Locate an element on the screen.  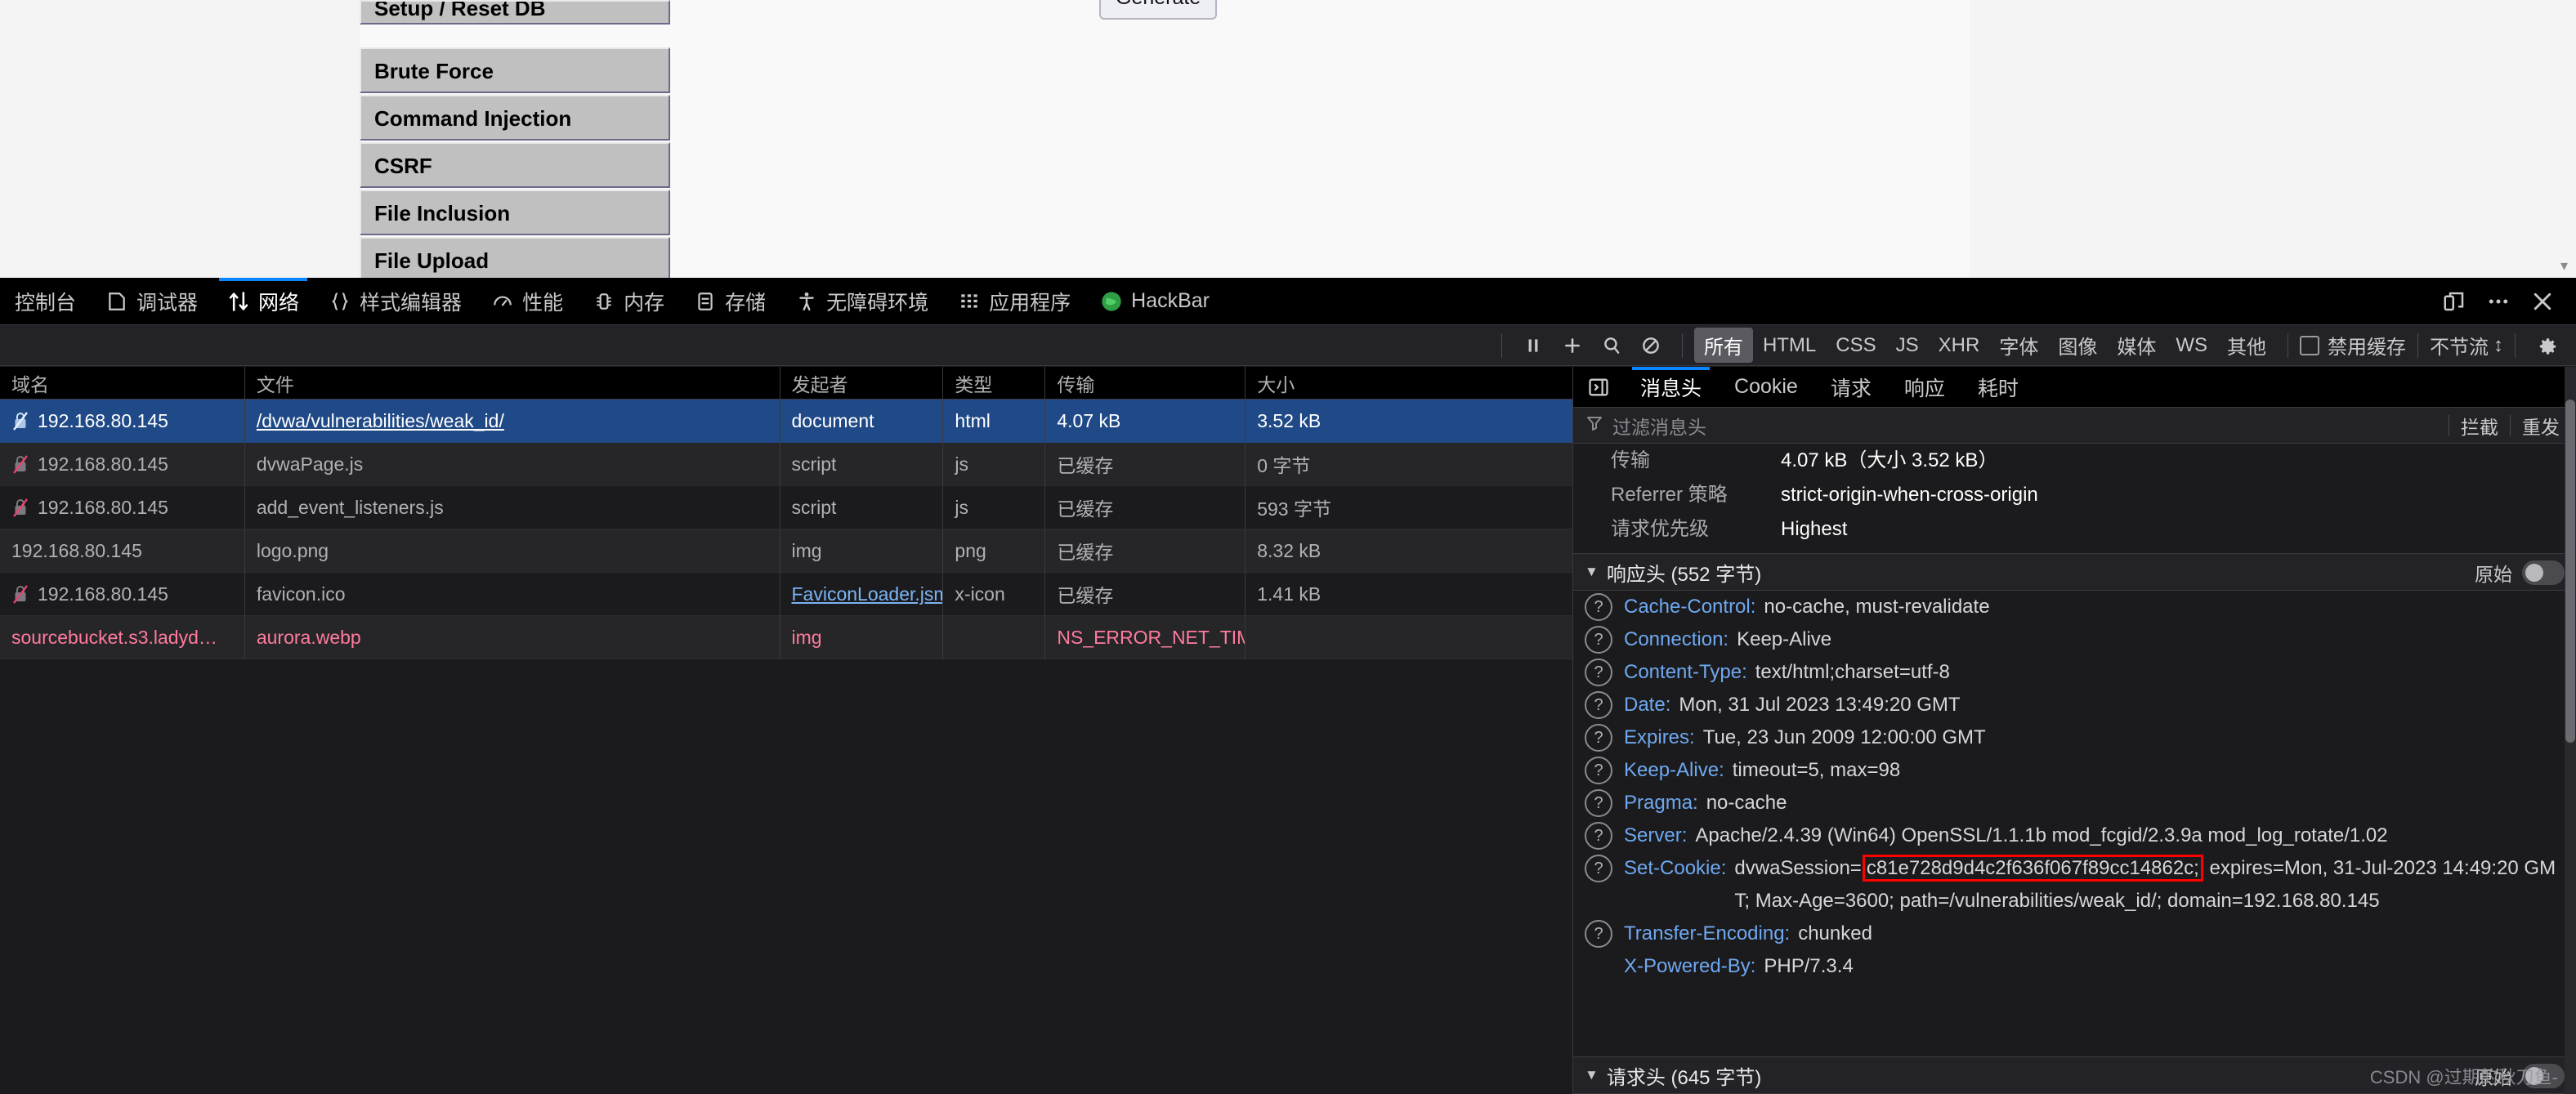
pause-icon is located at coordinates (1533, 346).